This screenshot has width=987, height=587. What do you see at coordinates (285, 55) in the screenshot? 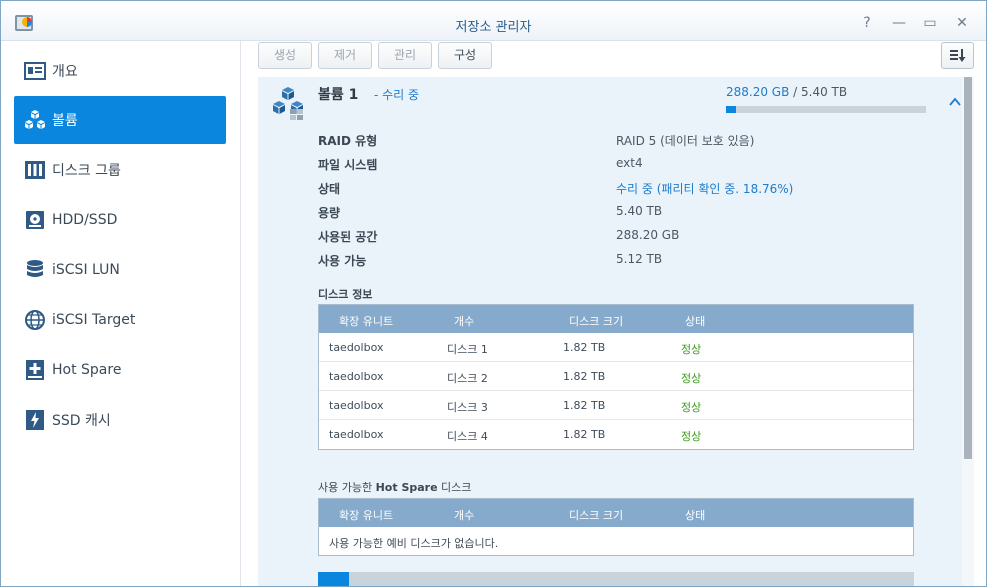
I see `create-button: 생성` at bounding box center [285, 55].